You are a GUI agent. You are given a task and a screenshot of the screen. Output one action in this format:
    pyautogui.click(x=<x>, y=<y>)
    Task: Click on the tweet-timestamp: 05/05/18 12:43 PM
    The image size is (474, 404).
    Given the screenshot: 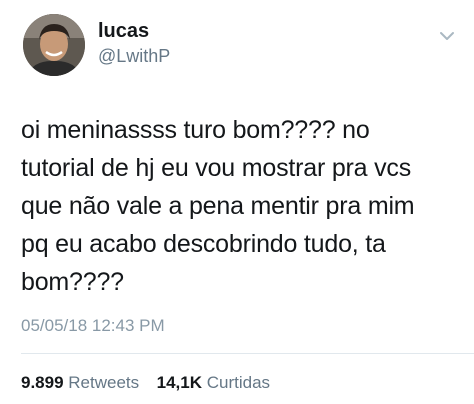 What is the action you would take?
    pyautogui.click(x=93, y=326)
    